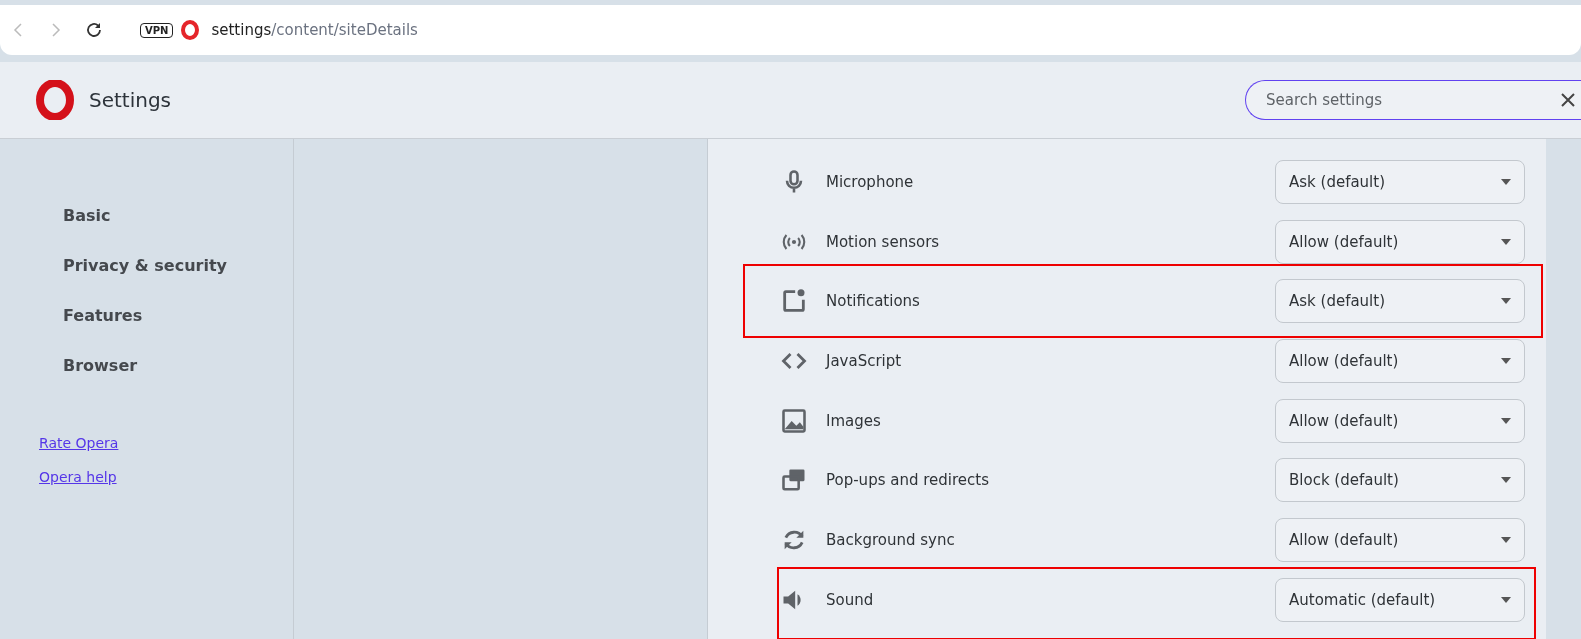 Image resolution: width=1581 pixels, height=639 pixels. What do you see at coordinates (794, 420) in the screenshot?
I see `image-icon` at bounding box center [794, 420].